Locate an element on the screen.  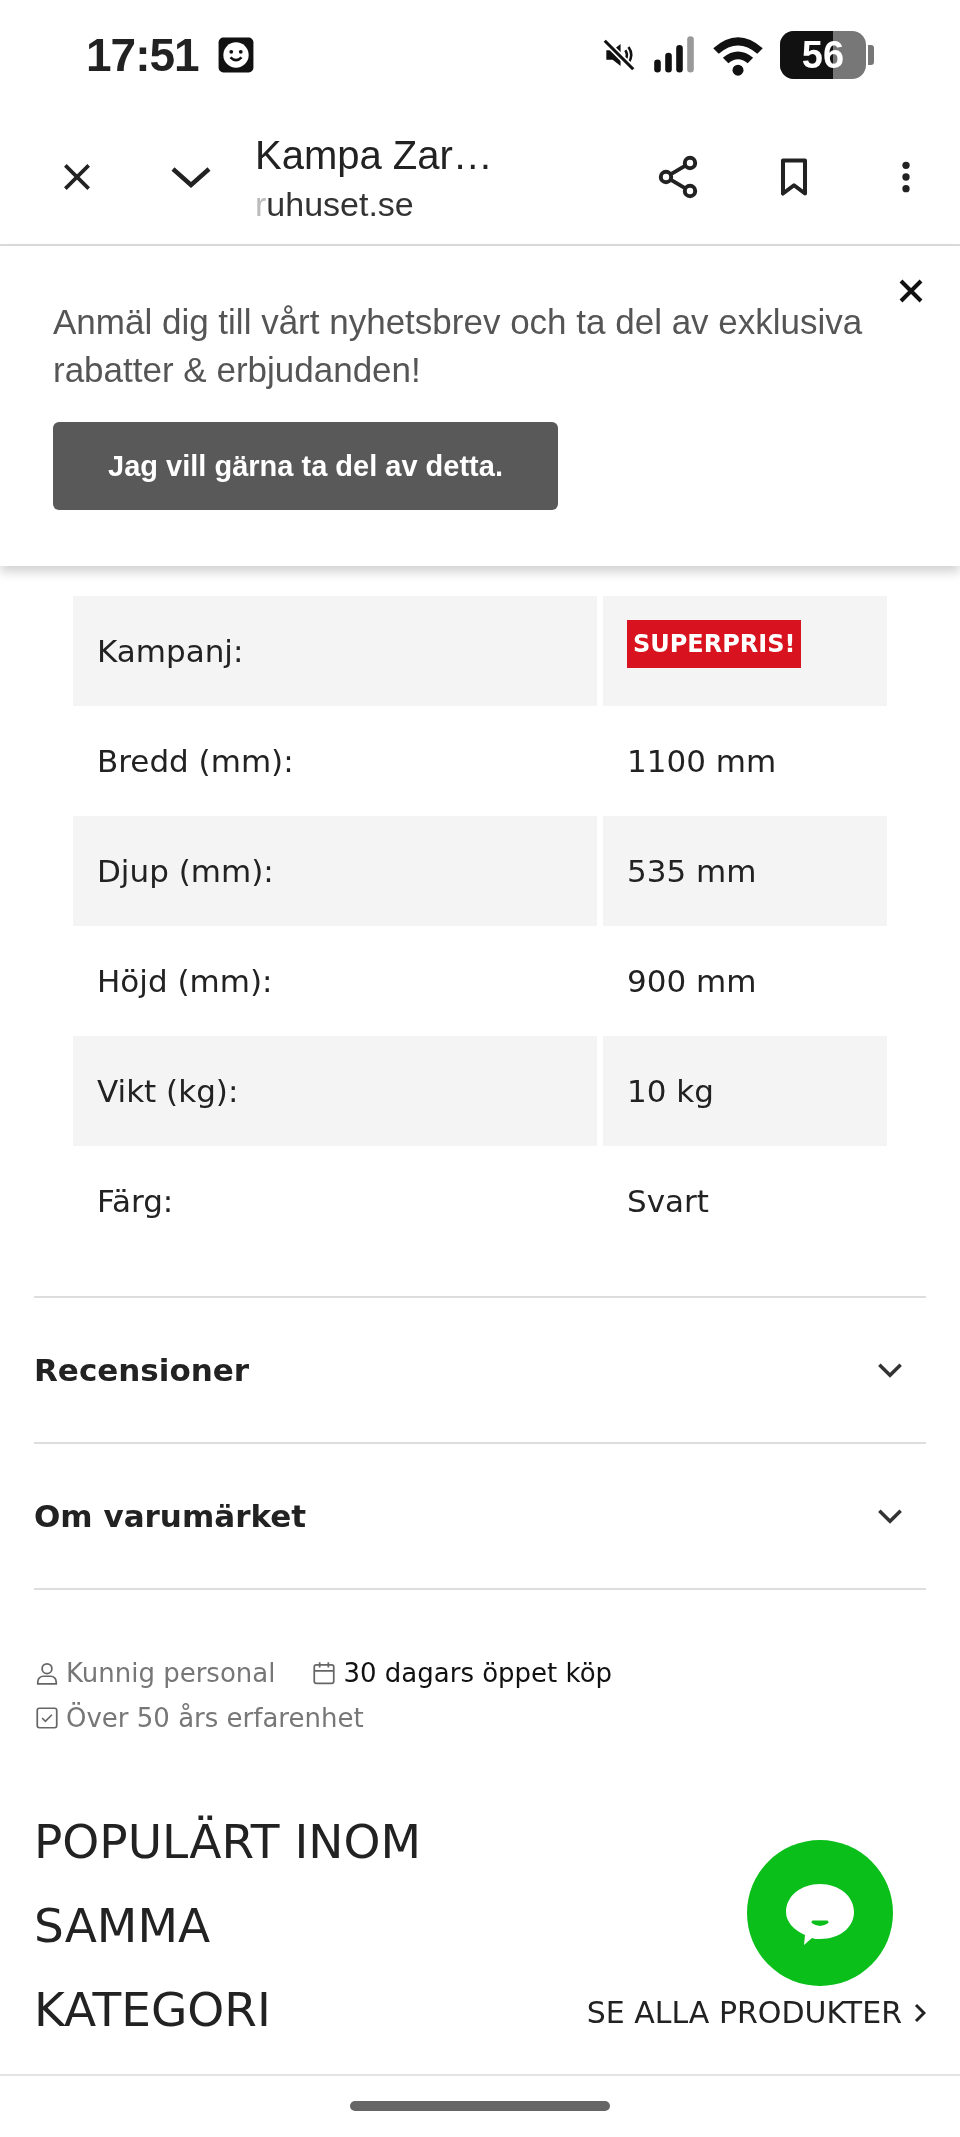
checkbox-icon is located at coordinates (47, 1717).